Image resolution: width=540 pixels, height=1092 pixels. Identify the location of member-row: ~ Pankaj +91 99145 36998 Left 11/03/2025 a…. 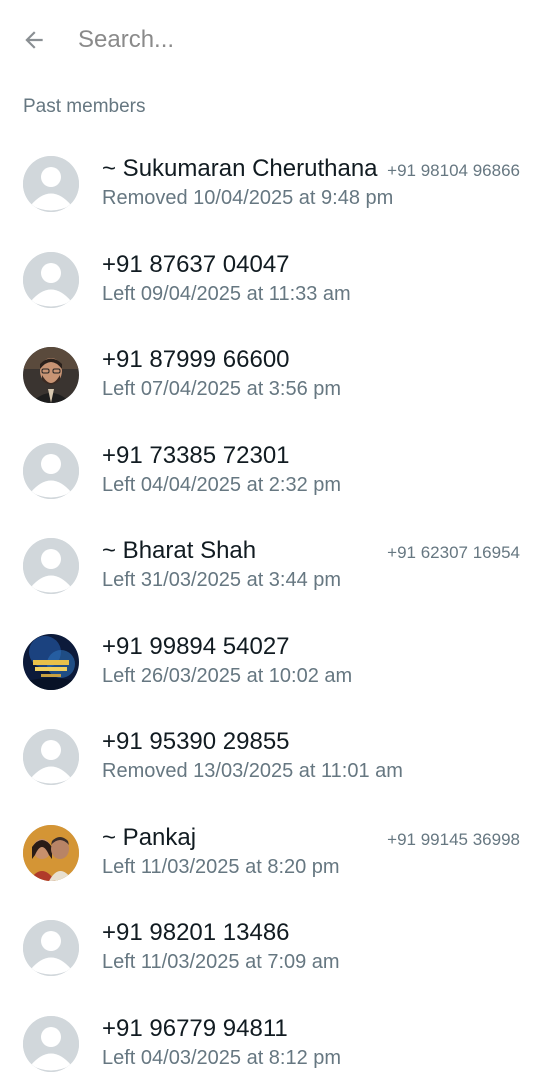
(270, 854).